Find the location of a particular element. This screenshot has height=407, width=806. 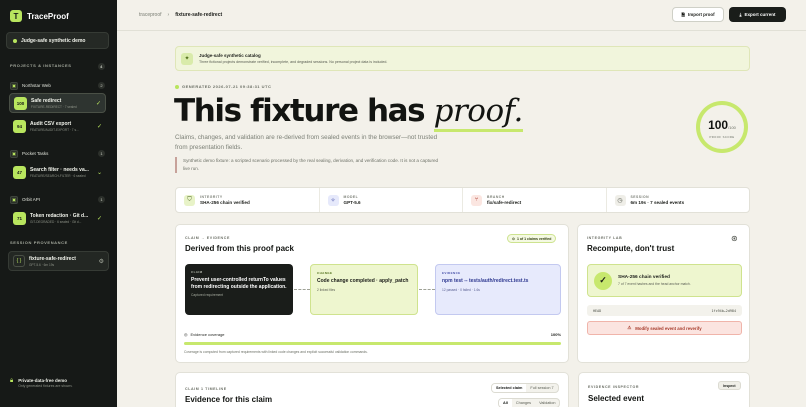

hash-title: SHA-256 chain verified is located at coordinates (644, 277).